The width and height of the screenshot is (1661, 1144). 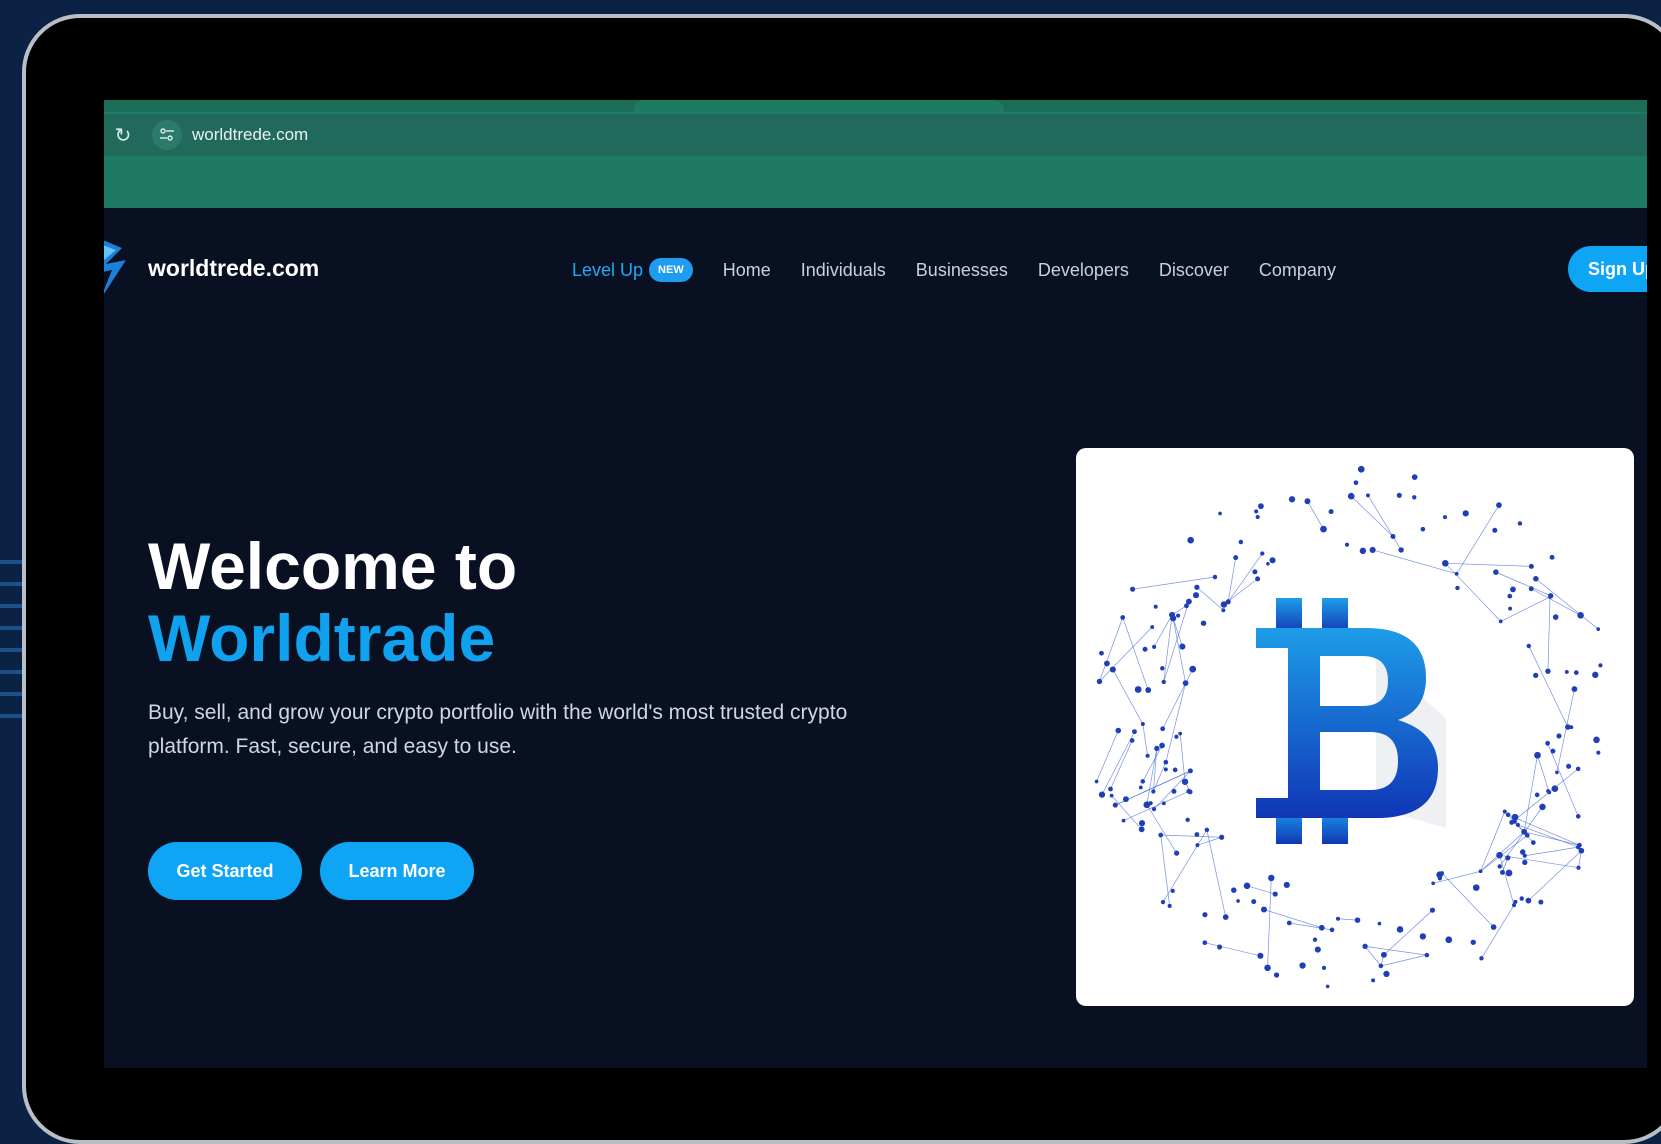 What do you see at coordinates (747, 270) in the screenshot?
I see `nav-item-home: Home` at bounding box center [747, 270].